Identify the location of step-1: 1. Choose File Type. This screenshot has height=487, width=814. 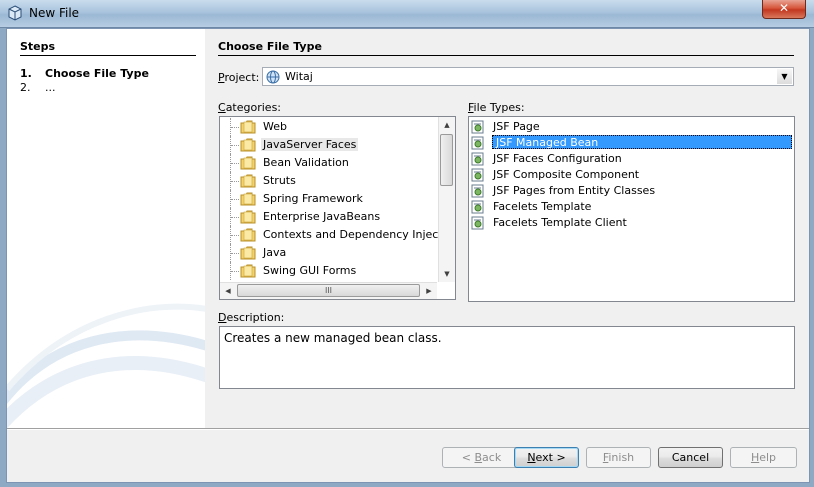
(84, 73).